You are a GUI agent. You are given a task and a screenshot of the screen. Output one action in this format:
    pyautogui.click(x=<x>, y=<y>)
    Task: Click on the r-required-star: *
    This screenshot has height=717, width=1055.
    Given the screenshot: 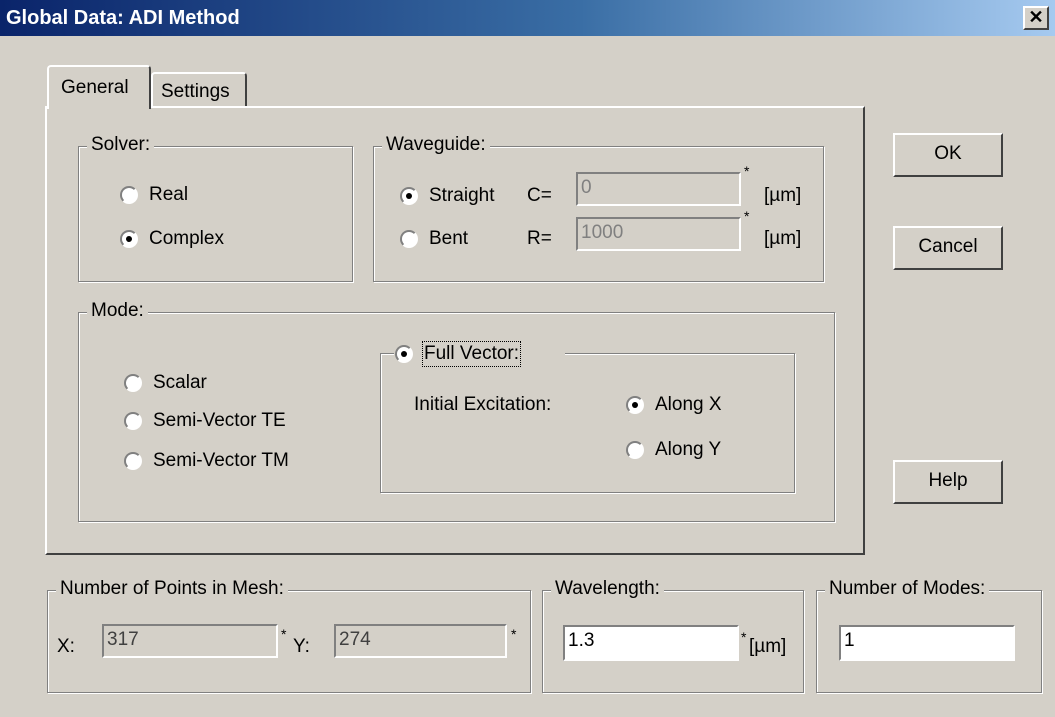 What is the action you would take?
    pyautogui.click(x=747, y=216)
    